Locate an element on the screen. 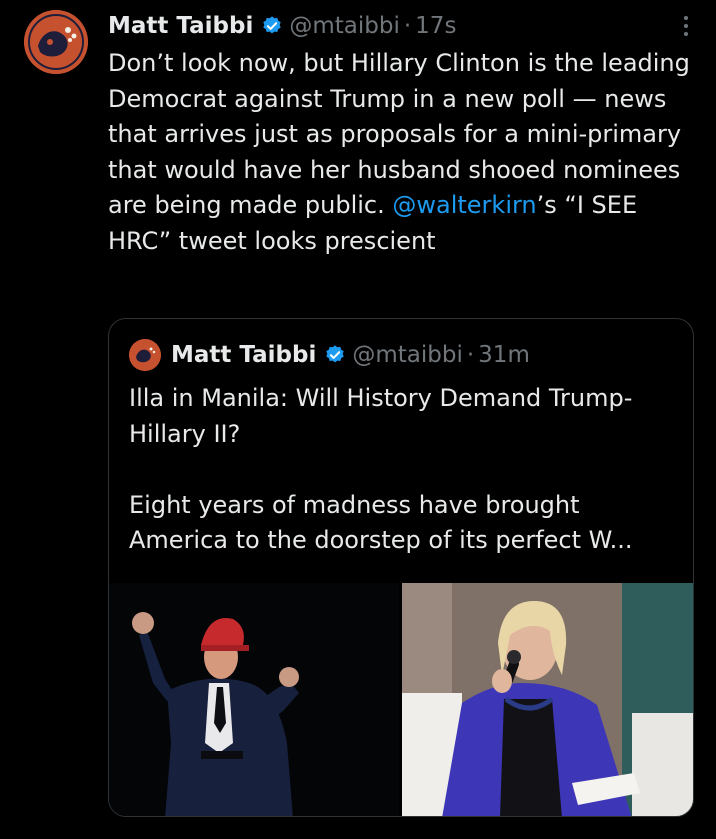  quoted-tweet-header: Matt Taibbi @mtaibbi · 31m is located at coordinates (329, 355).